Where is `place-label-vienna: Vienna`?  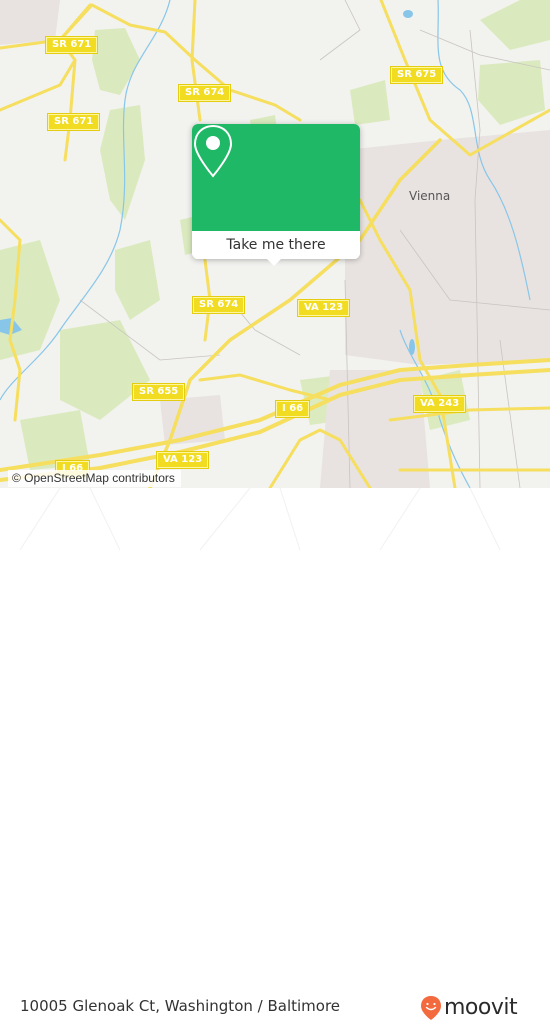
place-label-vienna: Vienna is located at coordinates (430, 196).